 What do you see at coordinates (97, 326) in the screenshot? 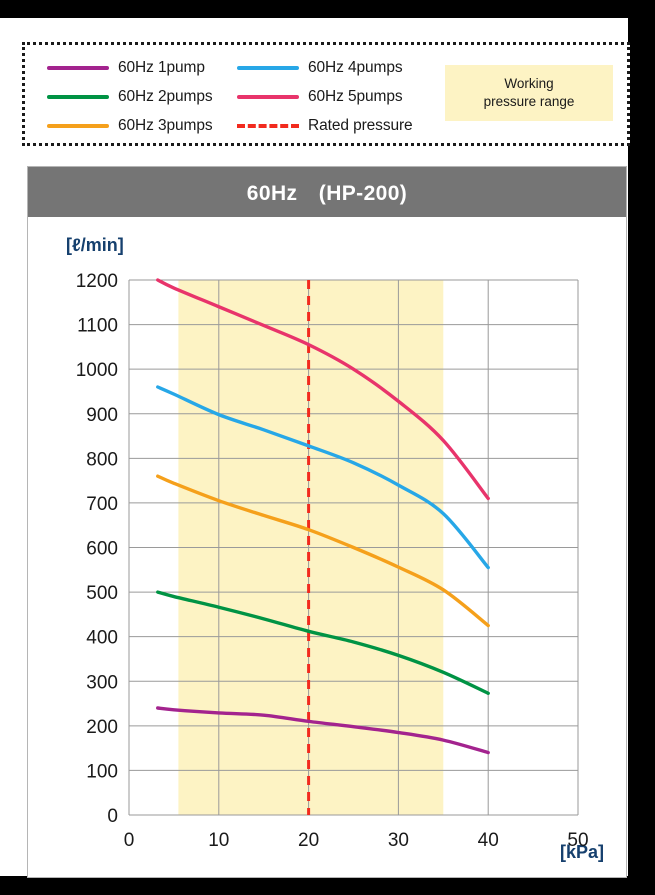
I see `y-axis-tick-label: 1100` at bounding box center [97, 326].